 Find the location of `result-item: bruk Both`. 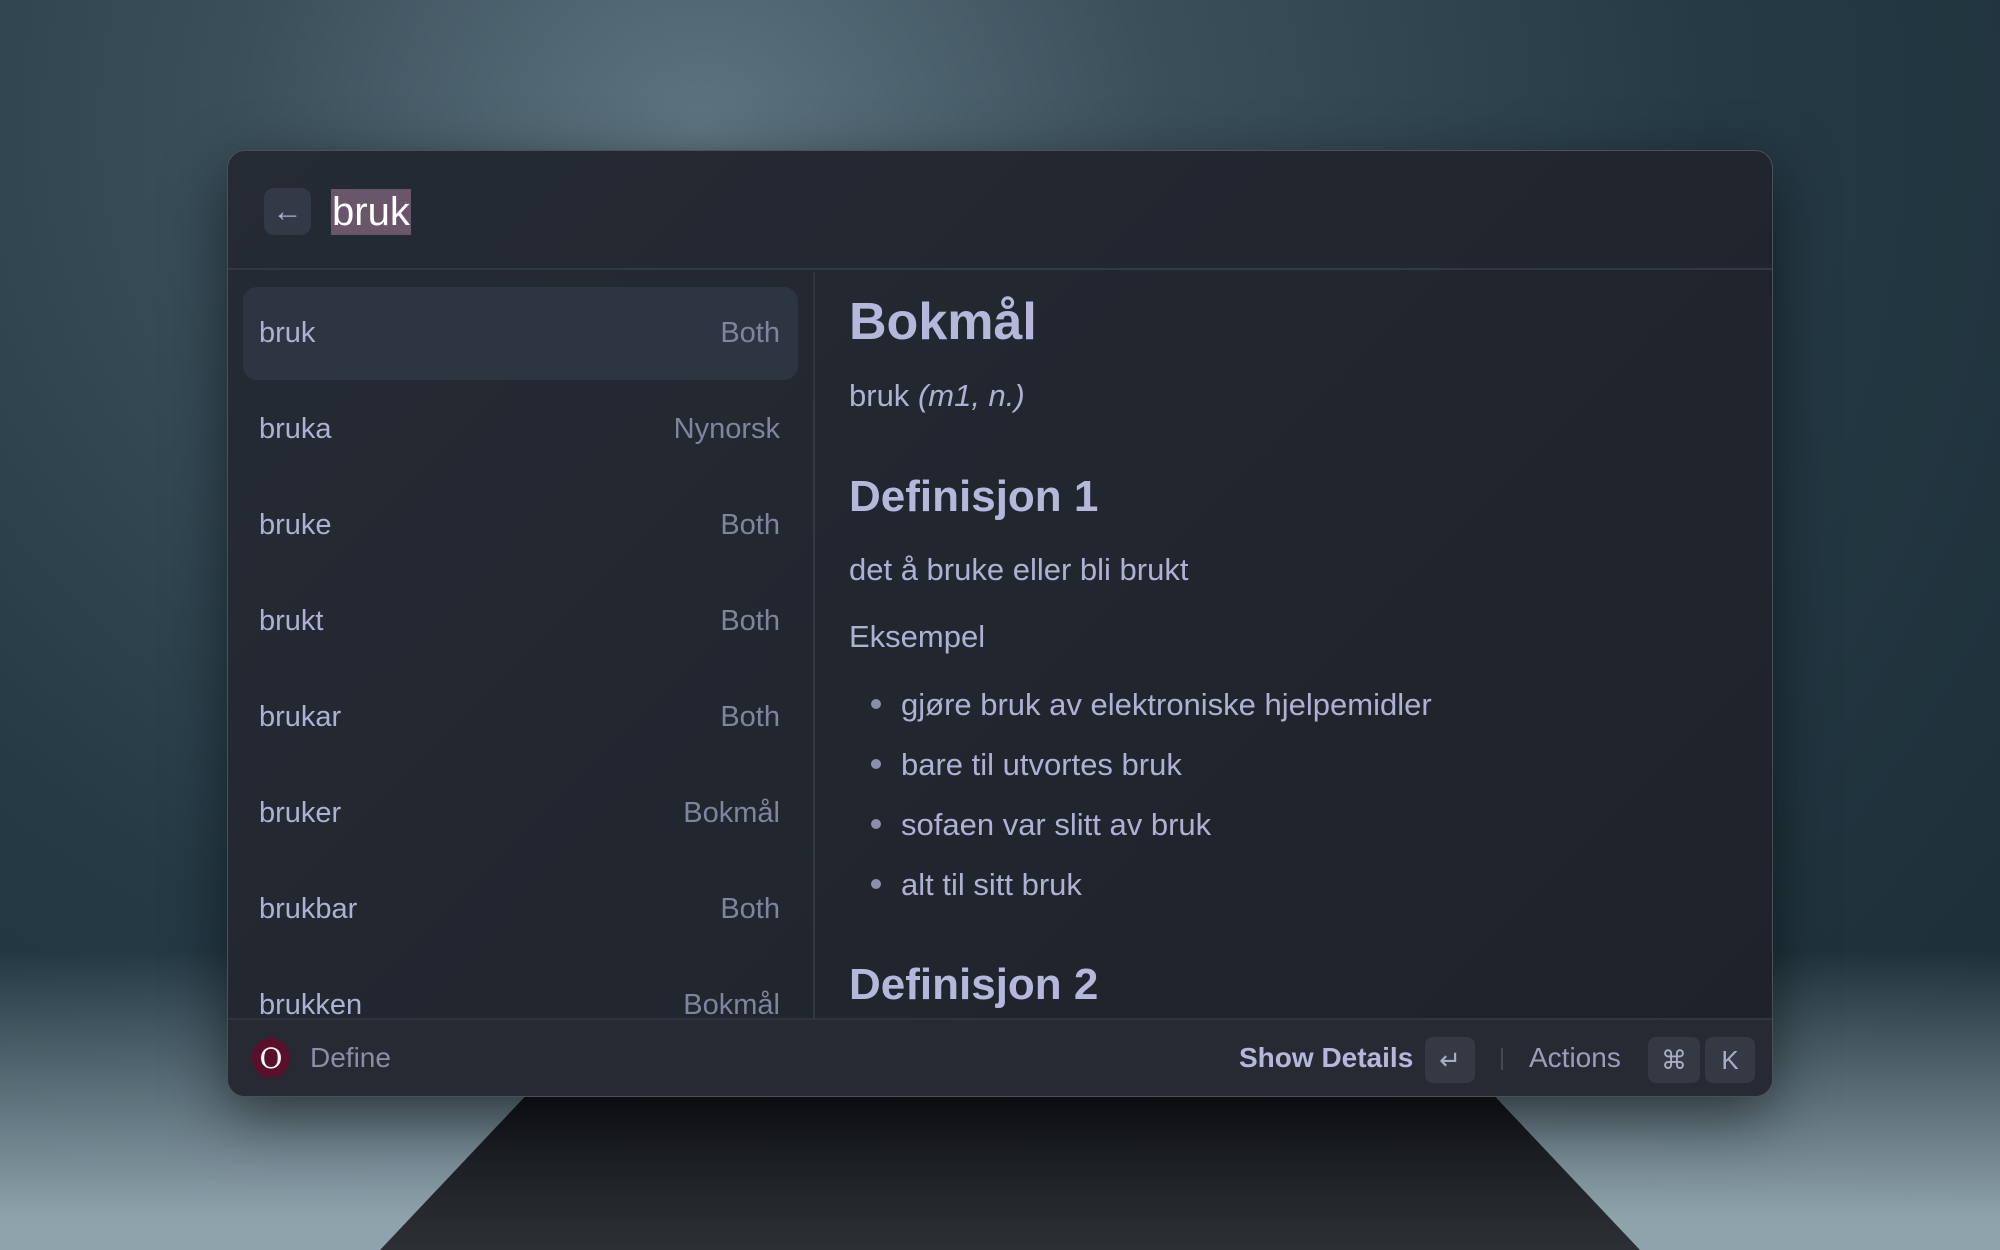

result-item: bruk Both is located at coordinates (520, 333).